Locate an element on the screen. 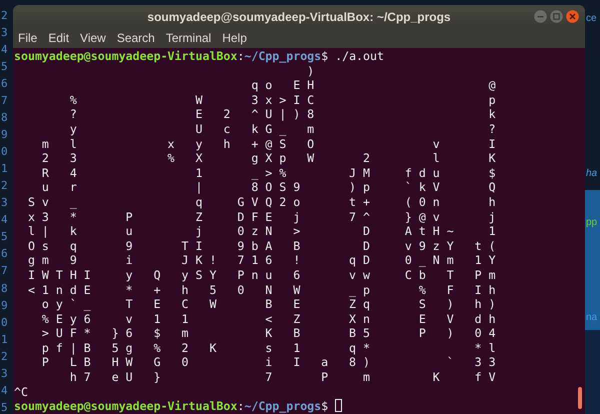 The height and width of the screenshot is (414, 600). output-line: S v _ q G V Q 2 o t + ( 0 n h is located at coordinates (261, 202).